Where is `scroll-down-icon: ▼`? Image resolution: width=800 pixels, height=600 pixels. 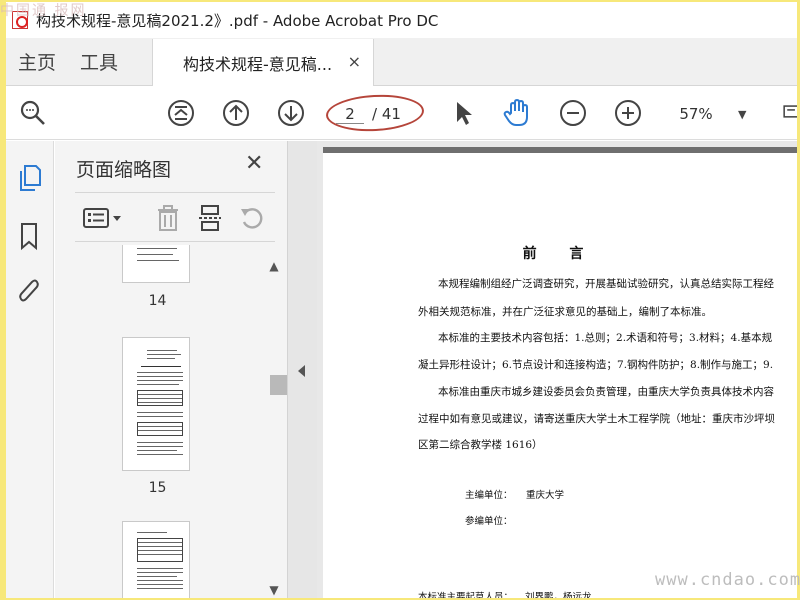
scroll-down-icon: ▼ is located at coordinates (274, 590).